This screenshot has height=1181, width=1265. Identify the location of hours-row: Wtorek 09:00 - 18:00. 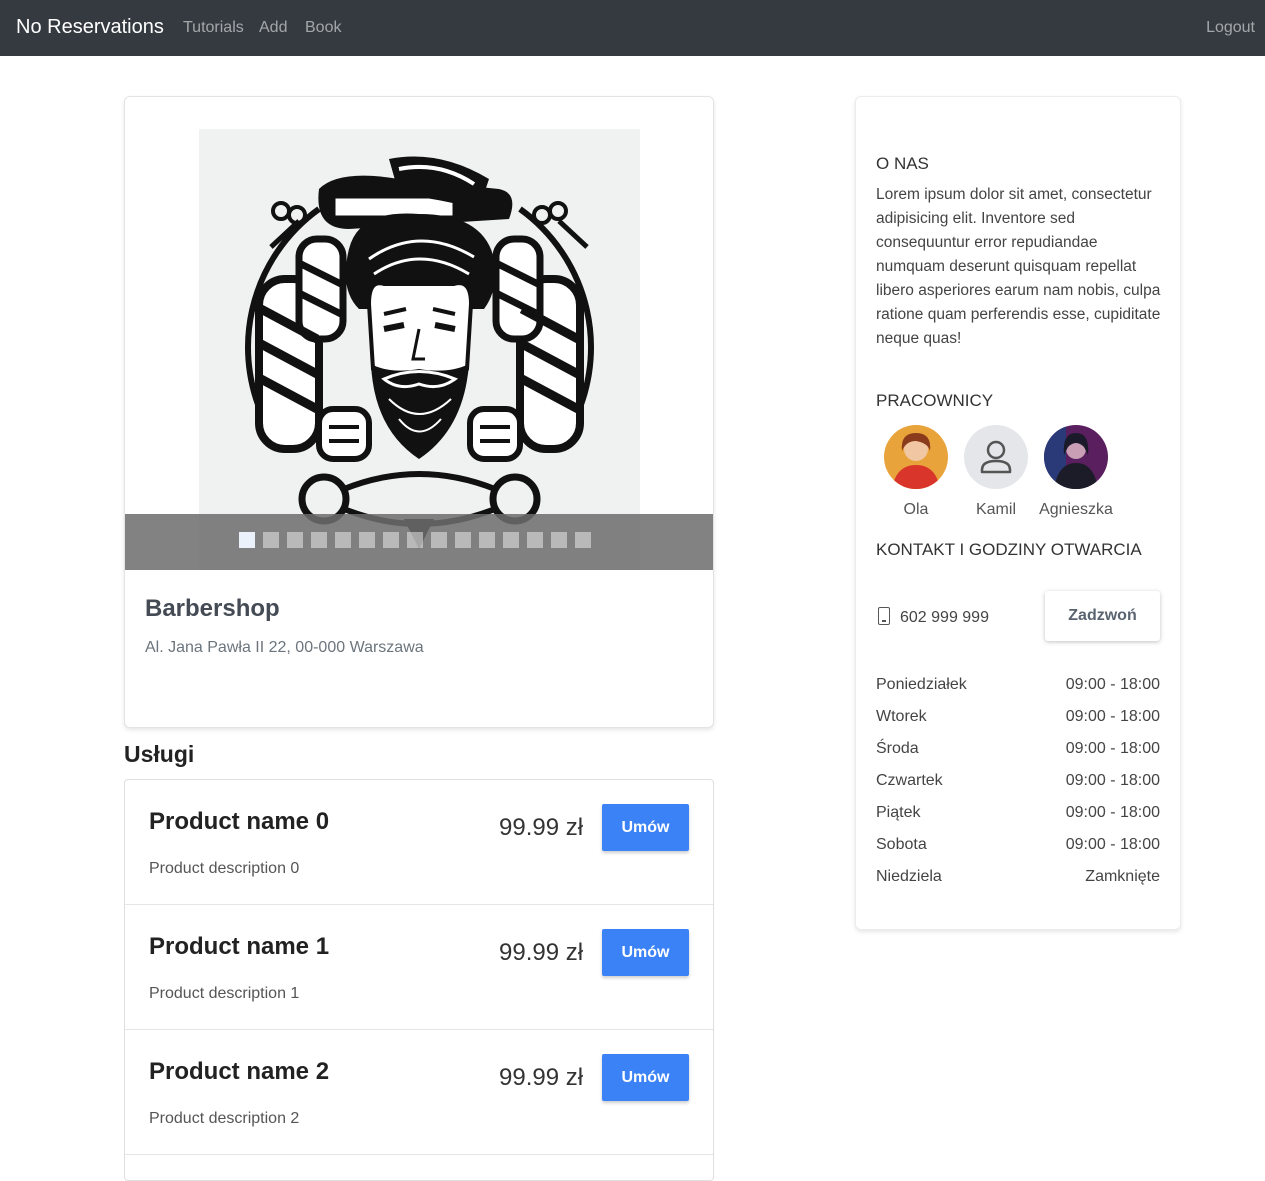
(1018, 724).